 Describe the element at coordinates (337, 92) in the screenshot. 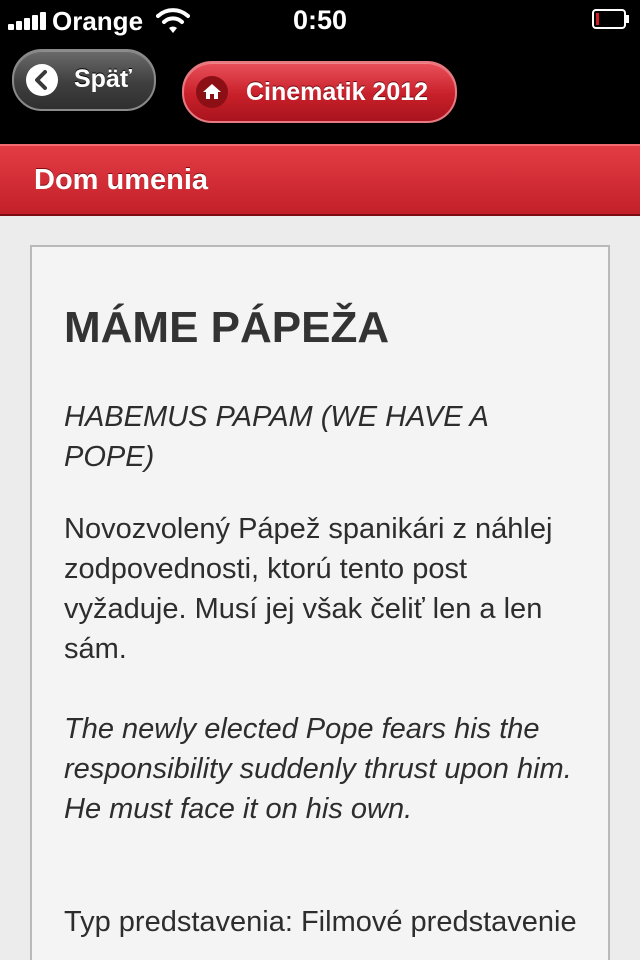

I see `home-button-label: Cinematik 2012` at that location.